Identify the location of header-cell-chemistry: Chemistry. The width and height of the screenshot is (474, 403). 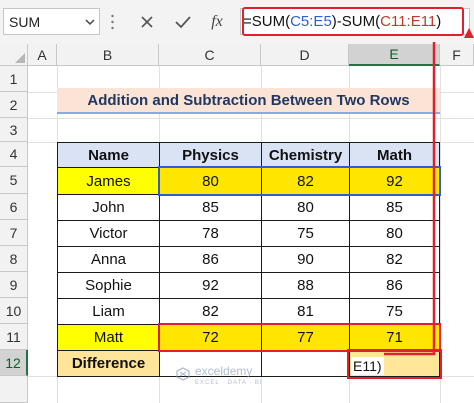
(305, 155).